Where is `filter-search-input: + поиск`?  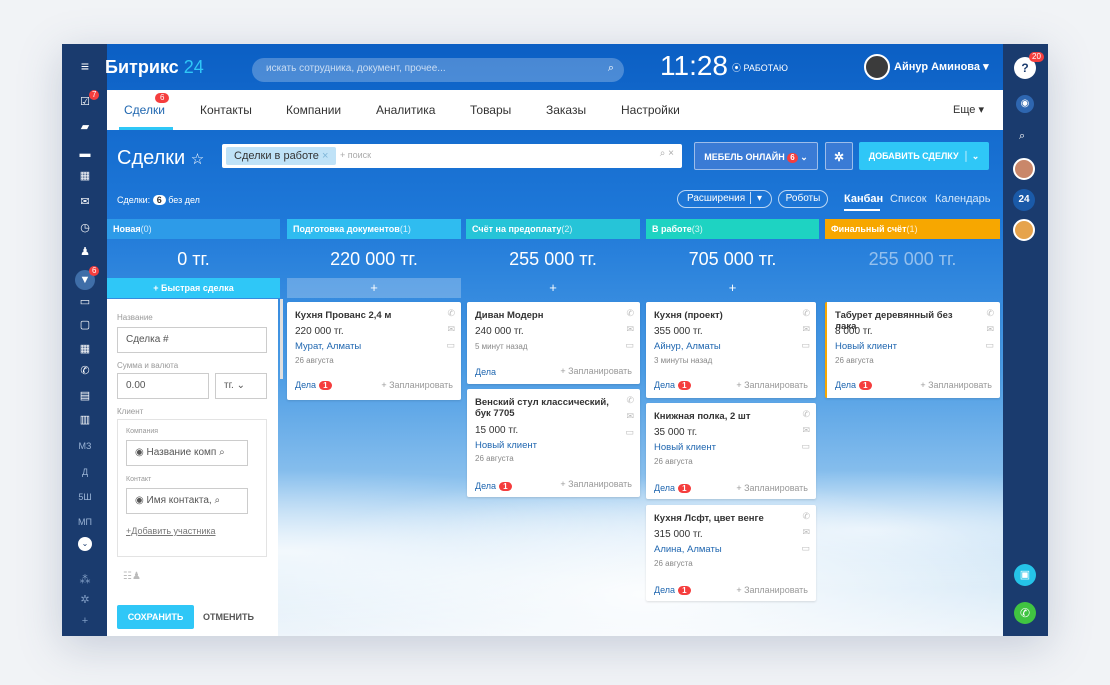
filter-search-input: + поиск is located at coordinates (355, 155).